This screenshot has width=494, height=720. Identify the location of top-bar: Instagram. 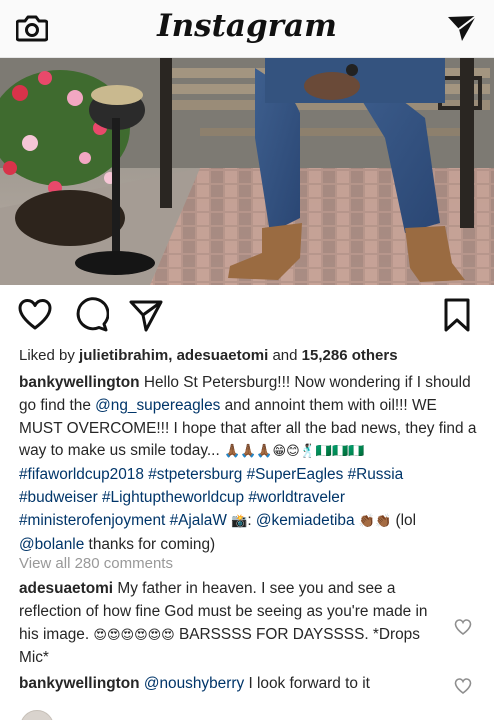
(247, 29).